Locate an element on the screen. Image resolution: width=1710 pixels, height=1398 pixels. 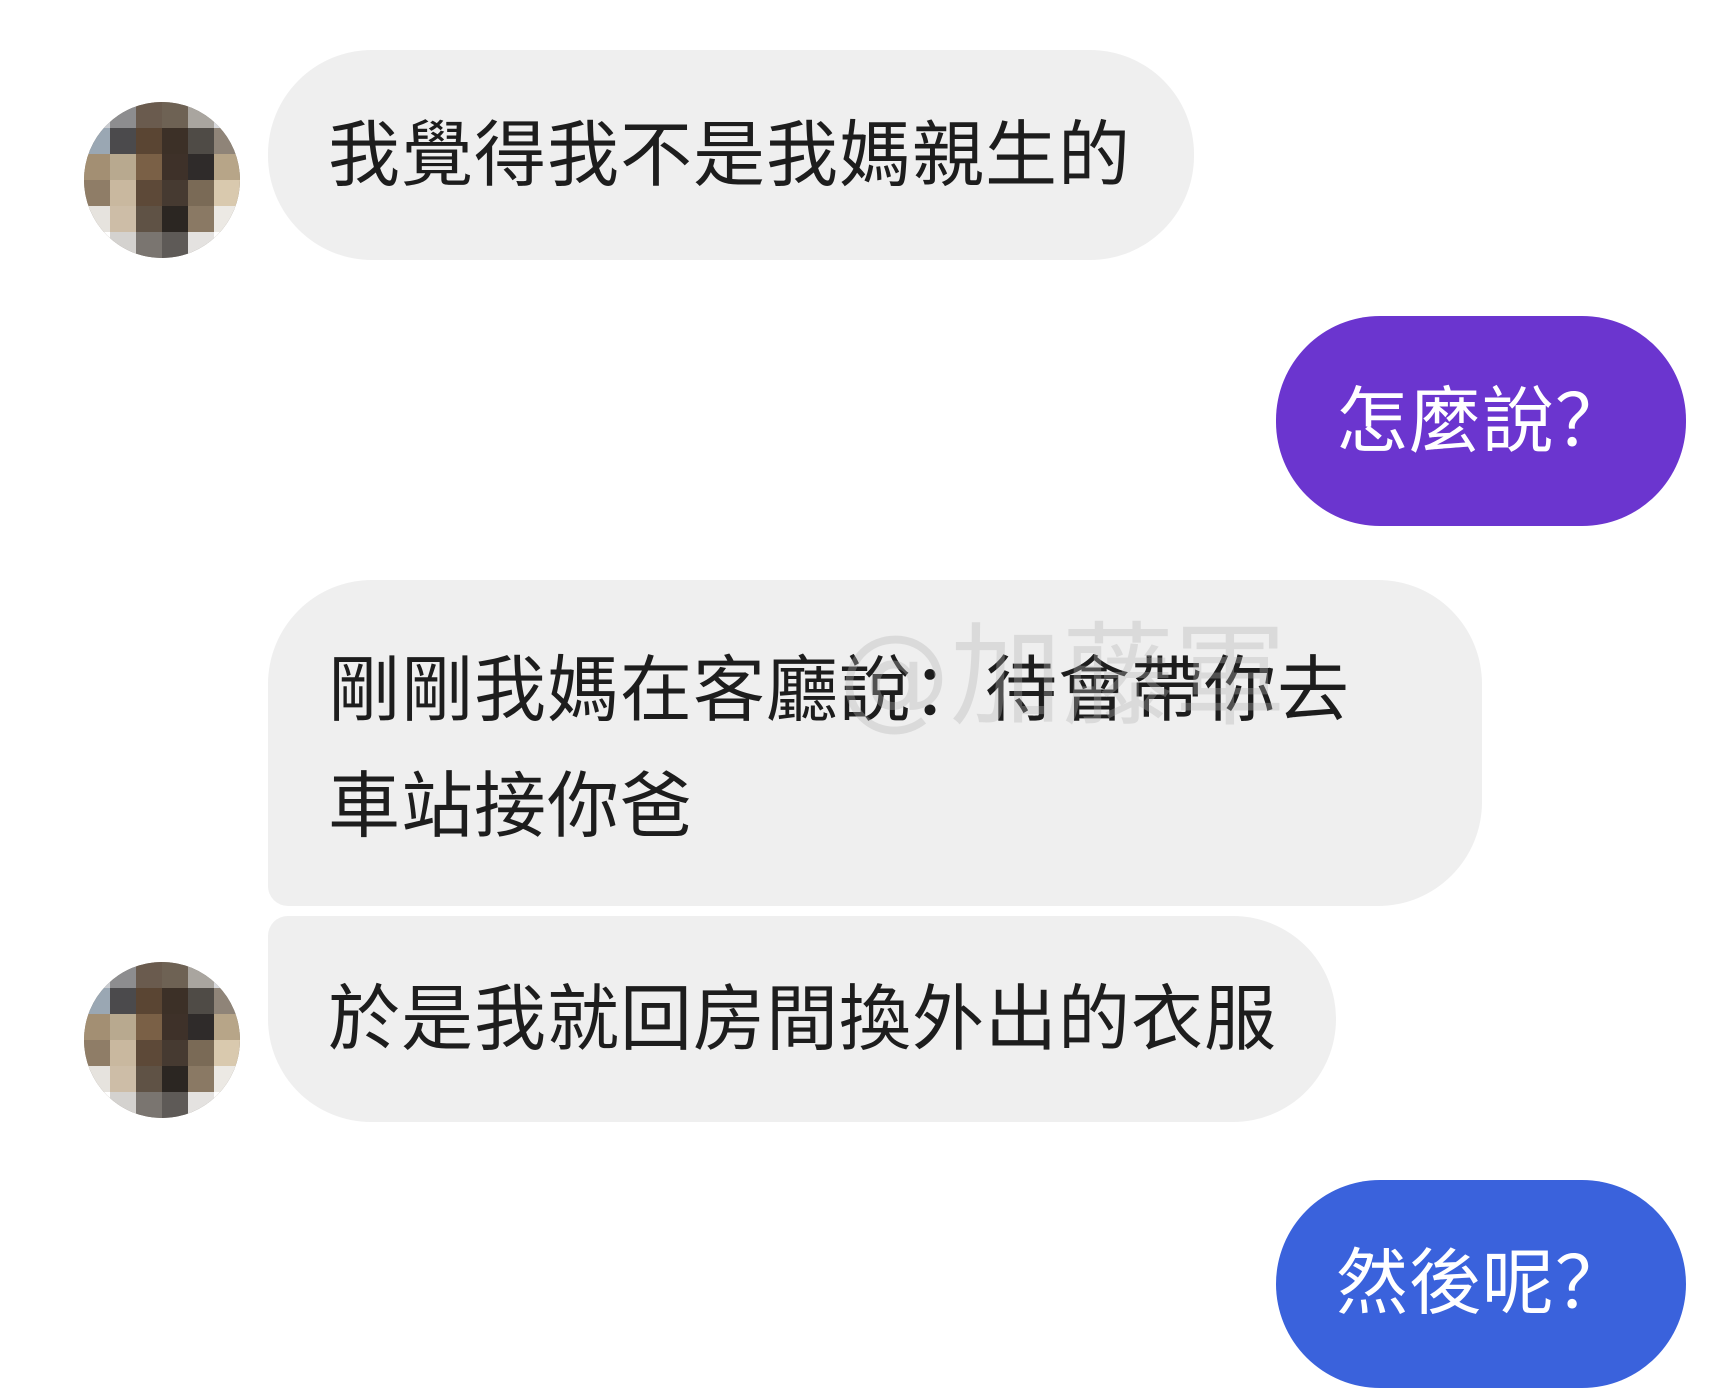
outgoing-message: 然後呢？ is located at coordinates (1481, 1284).